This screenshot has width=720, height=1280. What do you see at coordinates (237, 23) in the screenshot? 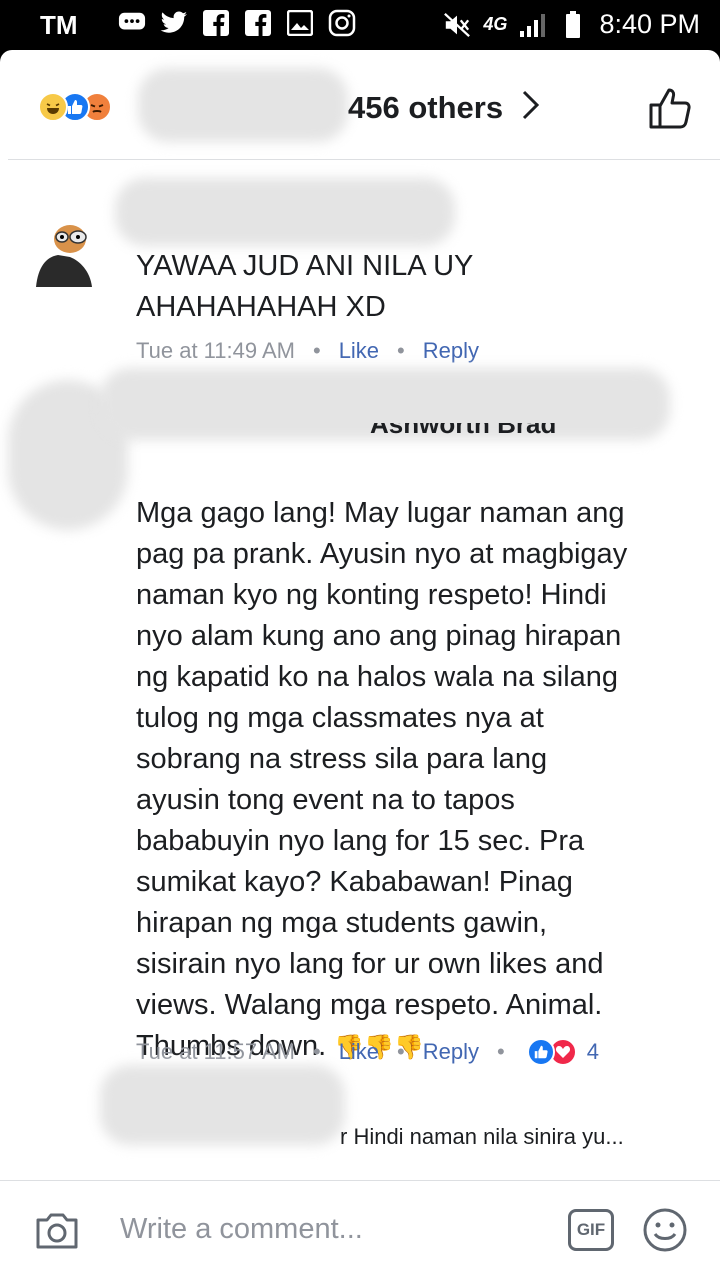
I see `notification-icons` at bounding box center [237, 23].